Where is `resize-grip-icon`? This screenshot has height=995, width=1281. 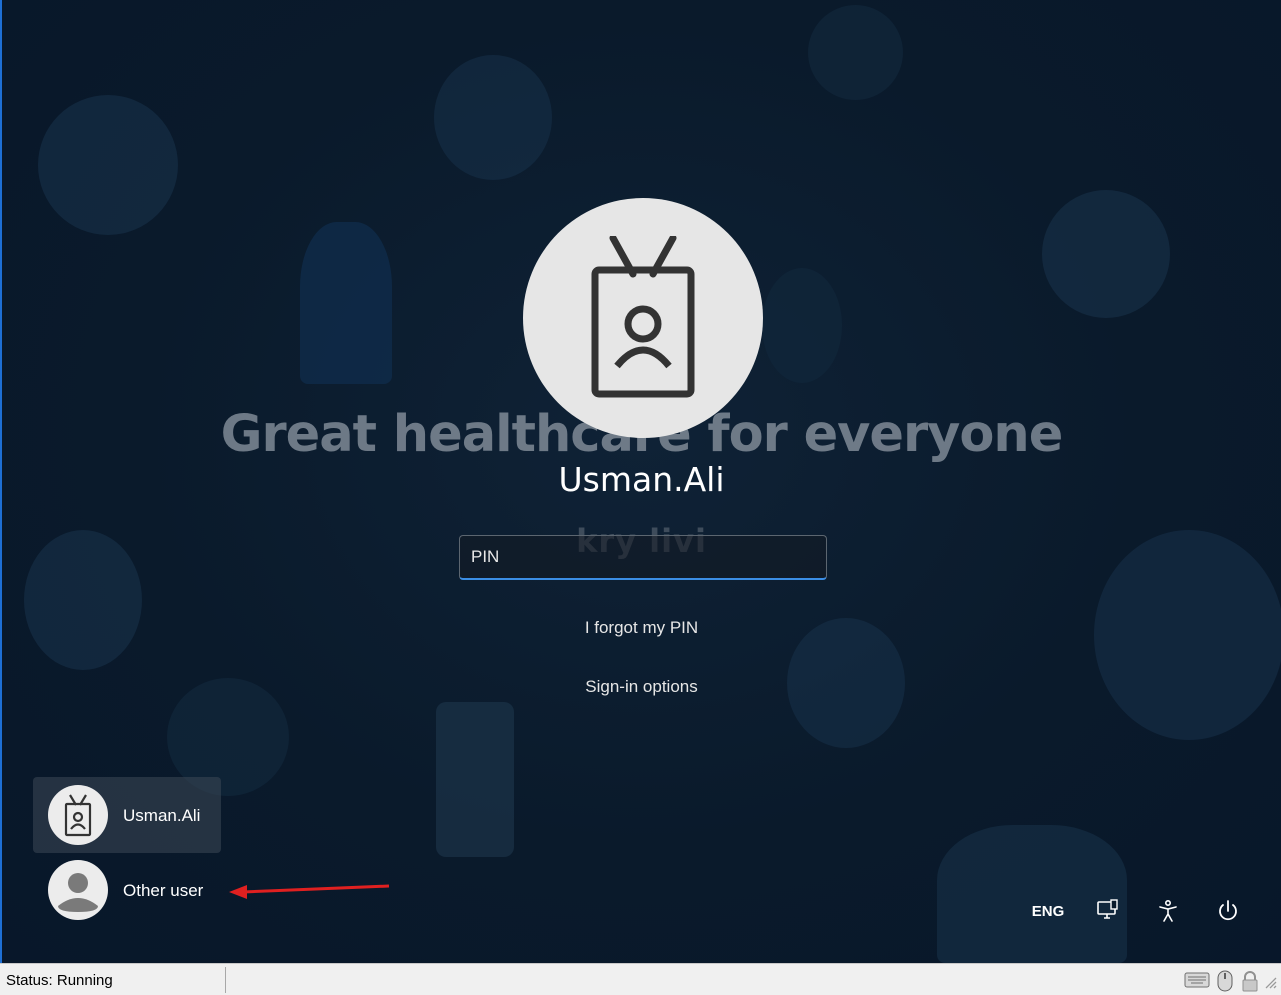
resize-grip-icon is located at coordinates (1271, 983).